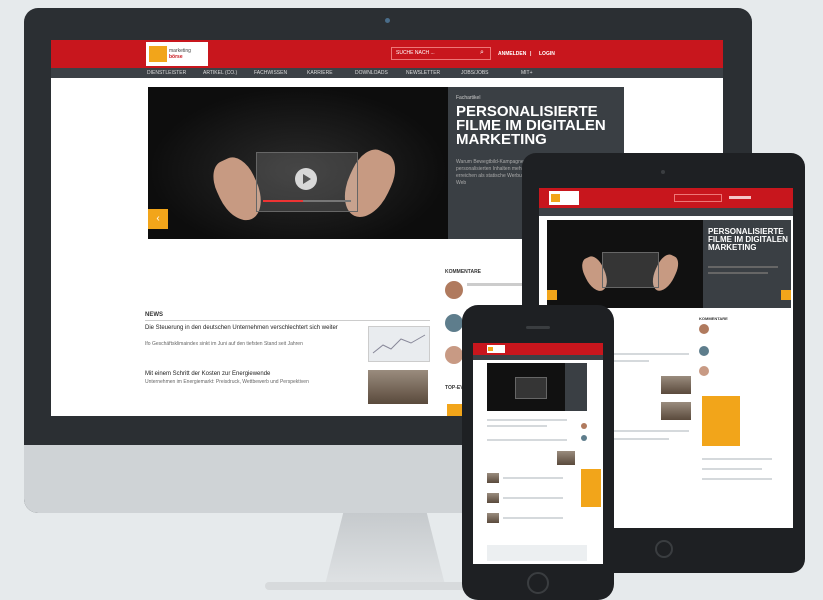 This screenshot has height=600, width=823. I want to click on camera-icon, so click(387, 20).